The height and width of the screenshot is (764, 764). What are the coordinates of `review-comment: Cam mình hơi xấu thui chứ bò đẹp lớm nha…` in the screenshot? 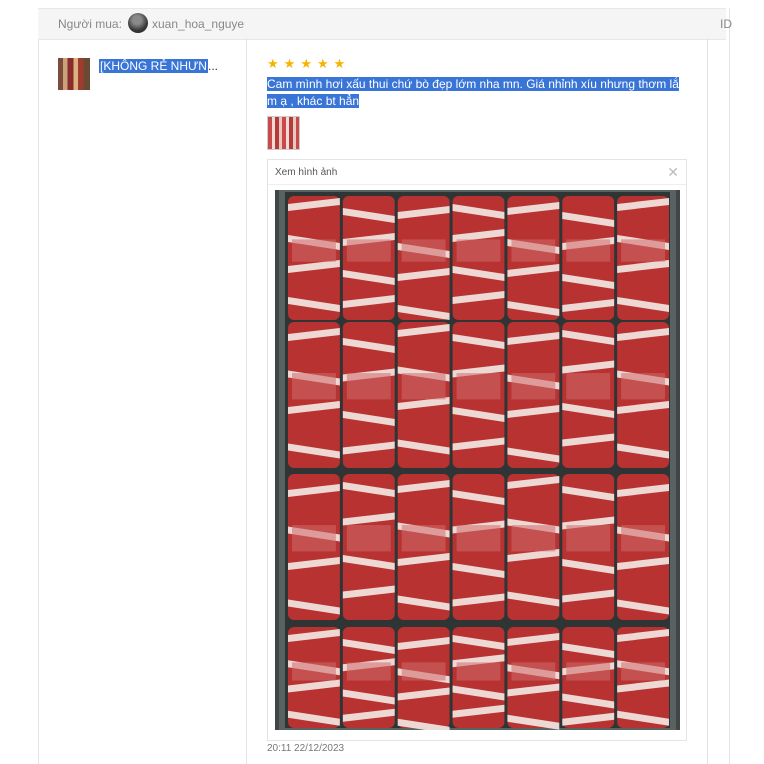 It's located at (482, 93).